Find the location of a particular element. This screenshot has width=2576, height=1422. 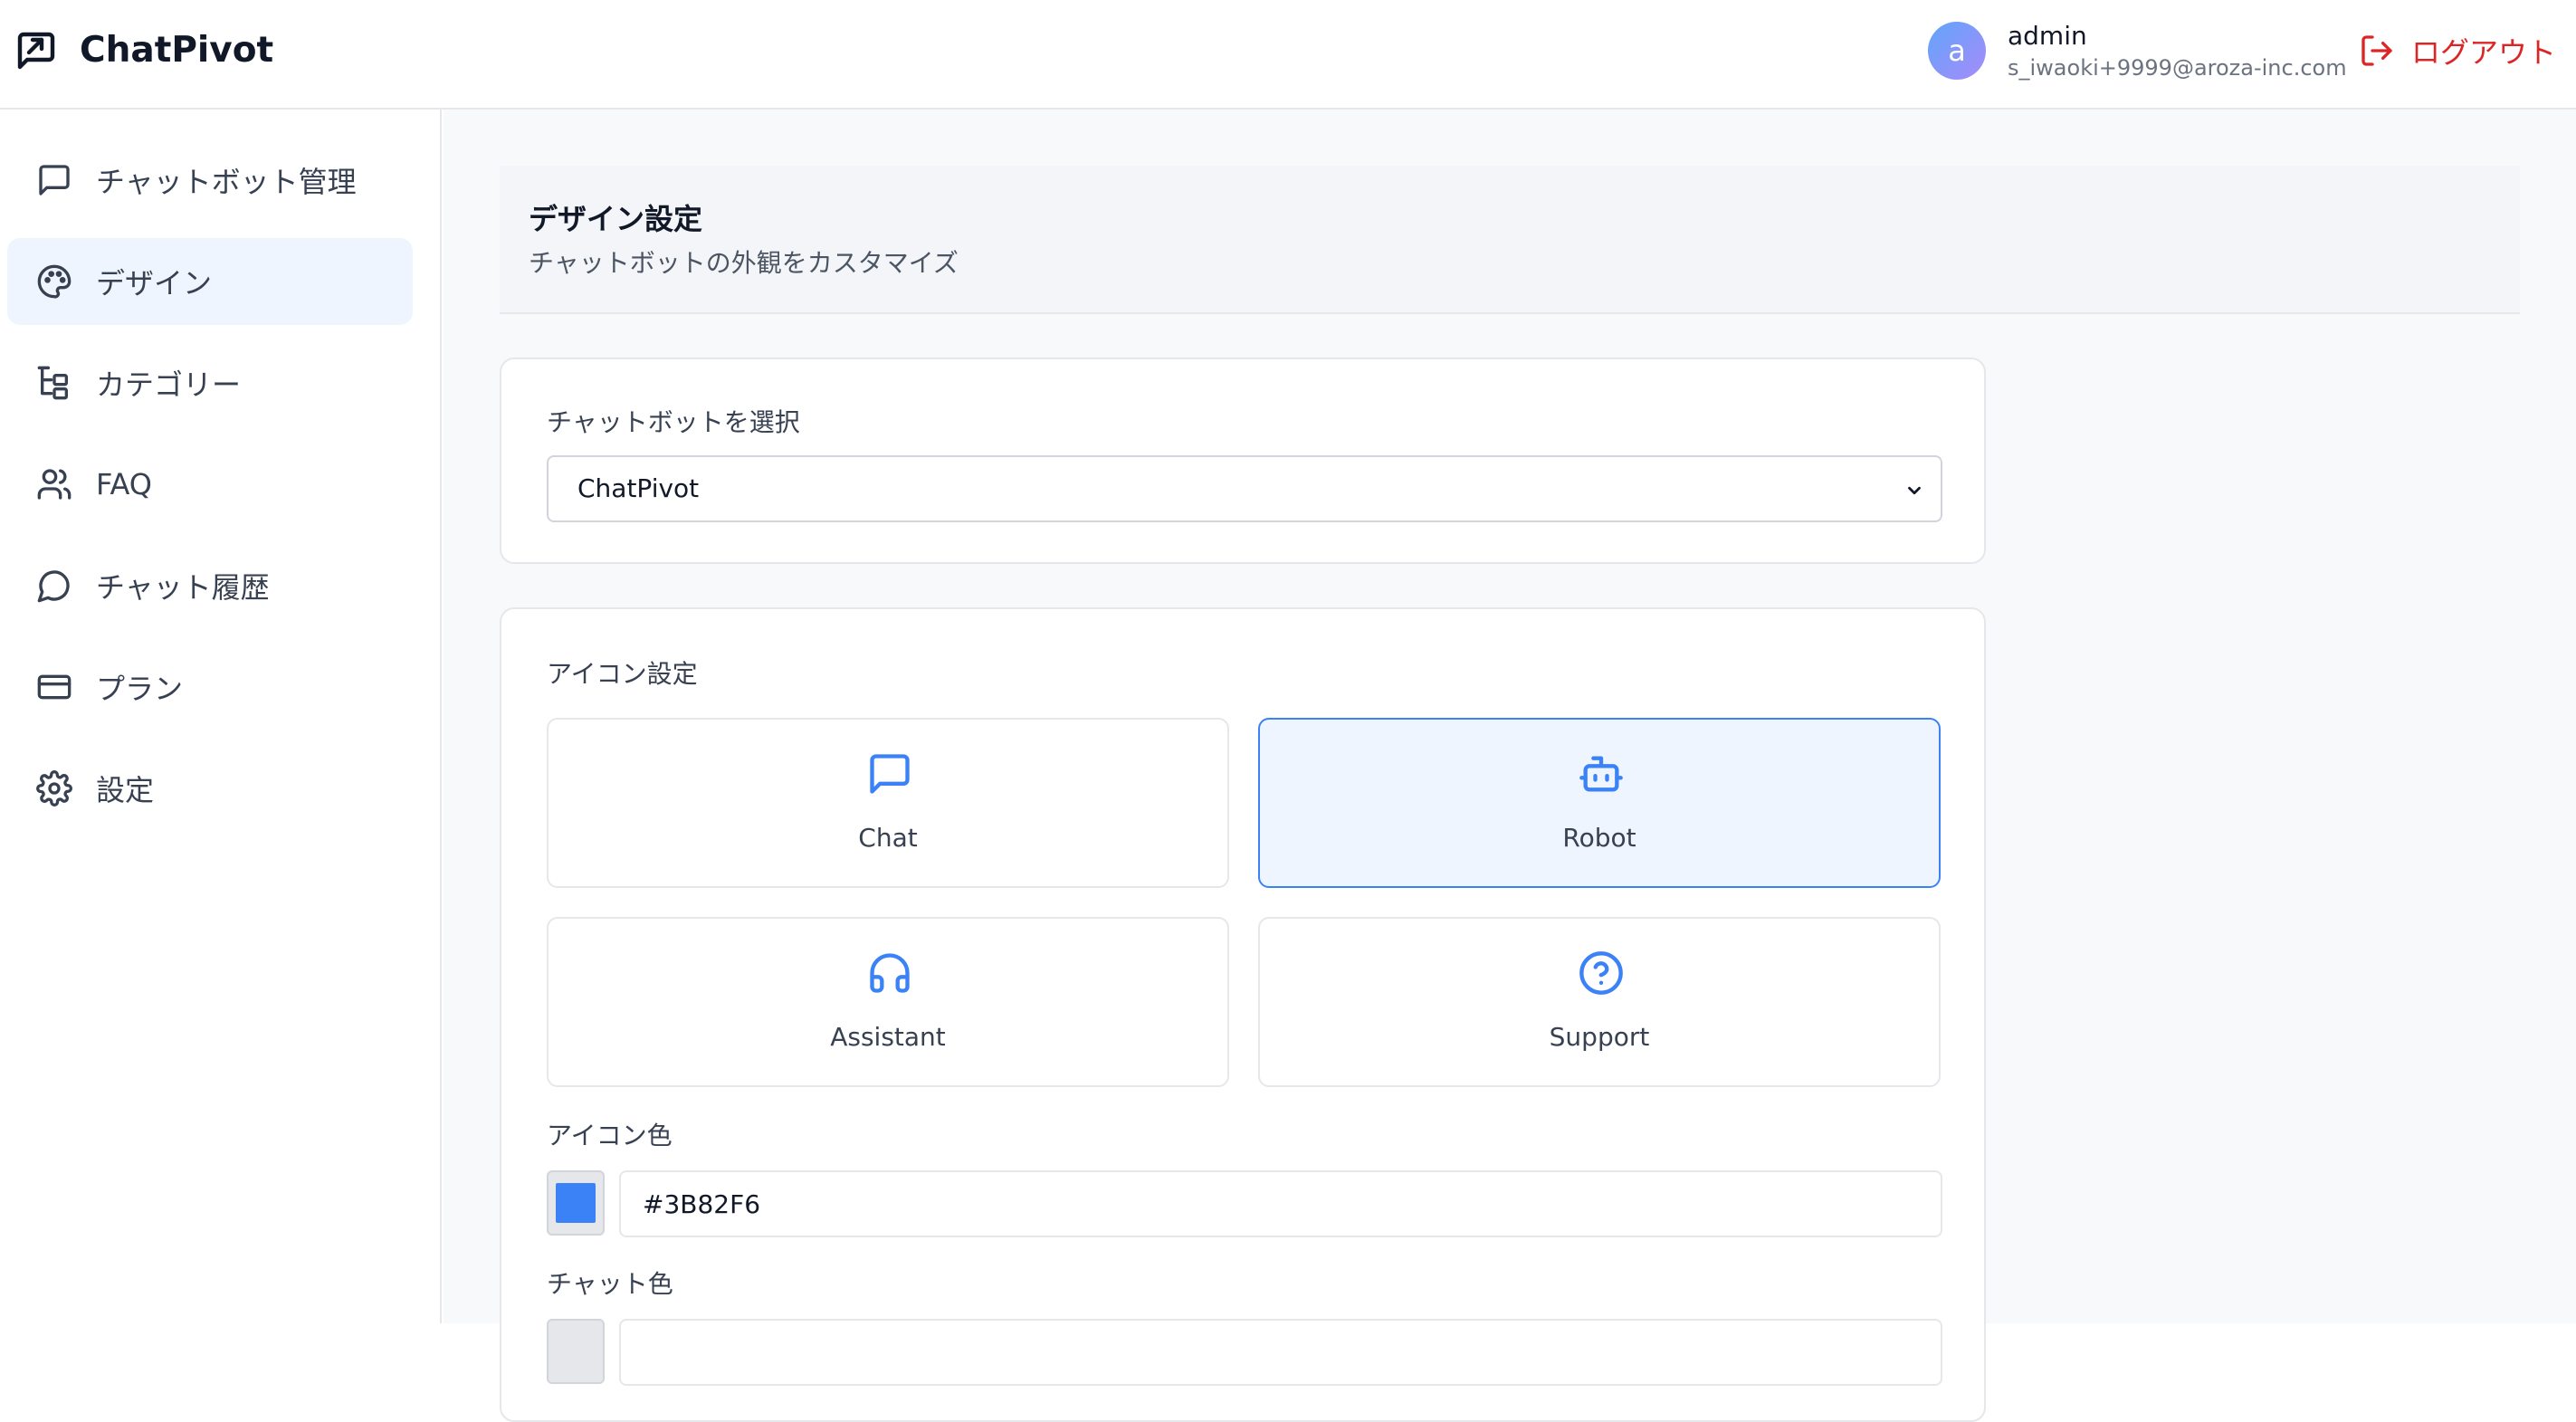

chat-color-swatch is located at coordinates (576, 1351).